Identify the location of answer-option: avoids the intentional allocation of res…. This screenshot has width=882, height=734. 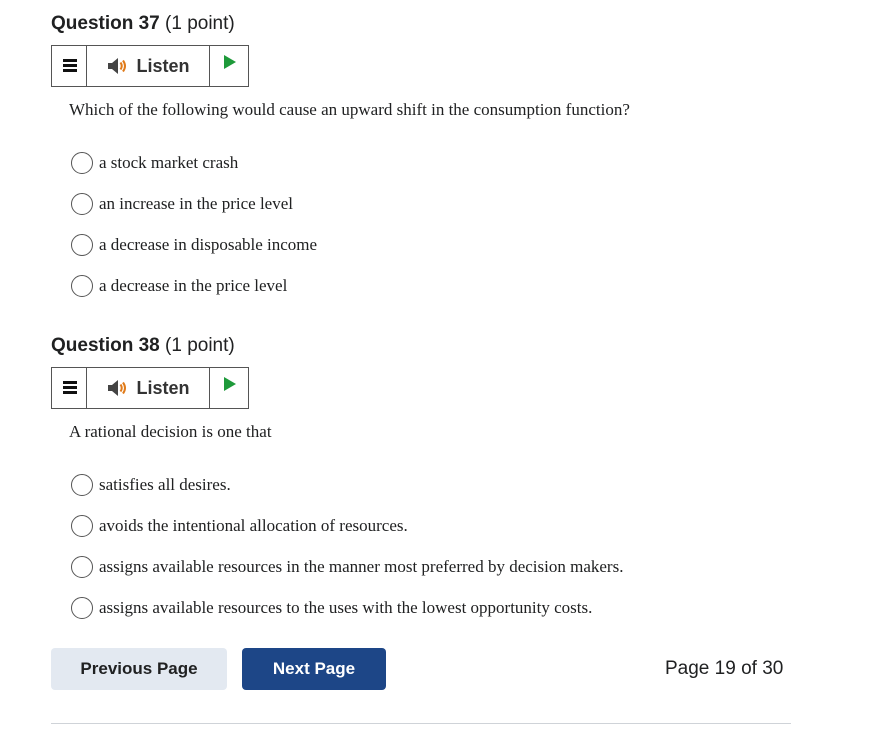
(239, 526).